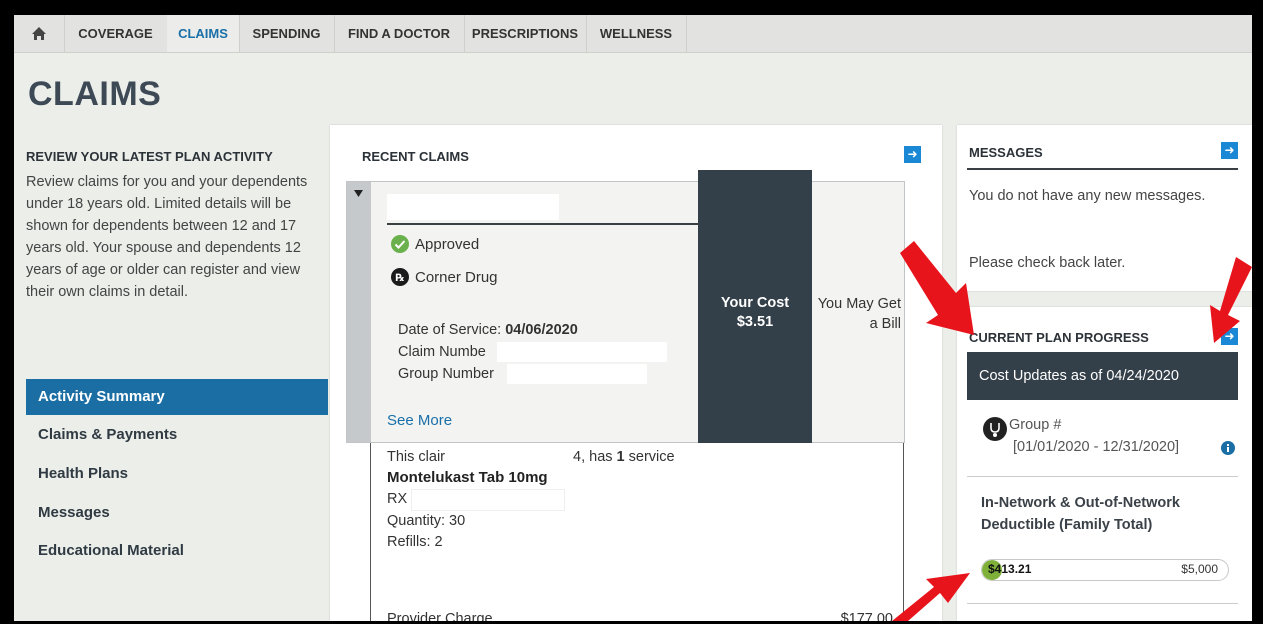 The image size is (1263, 624). I want to click on recent-claims-open-button: ➜, so click(912, 154).